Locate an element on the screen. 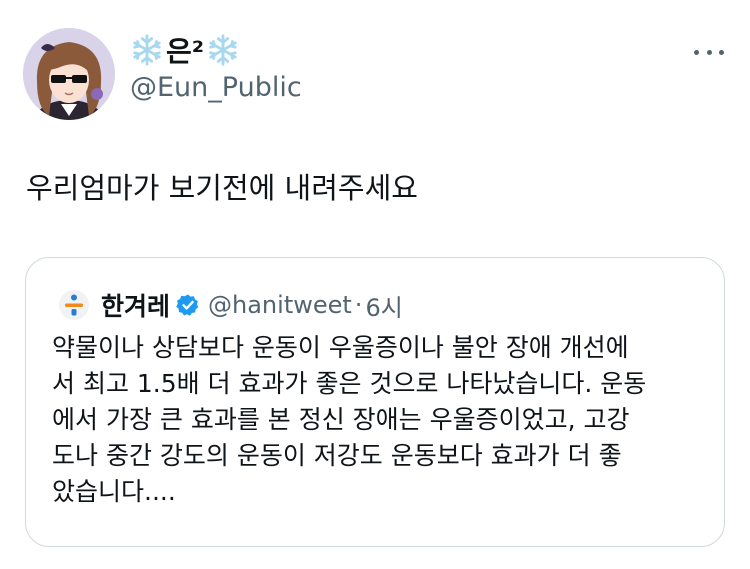 The height and width of the screenshot is (569, 750). display-name: 은² is located at coordinates (185, 50).